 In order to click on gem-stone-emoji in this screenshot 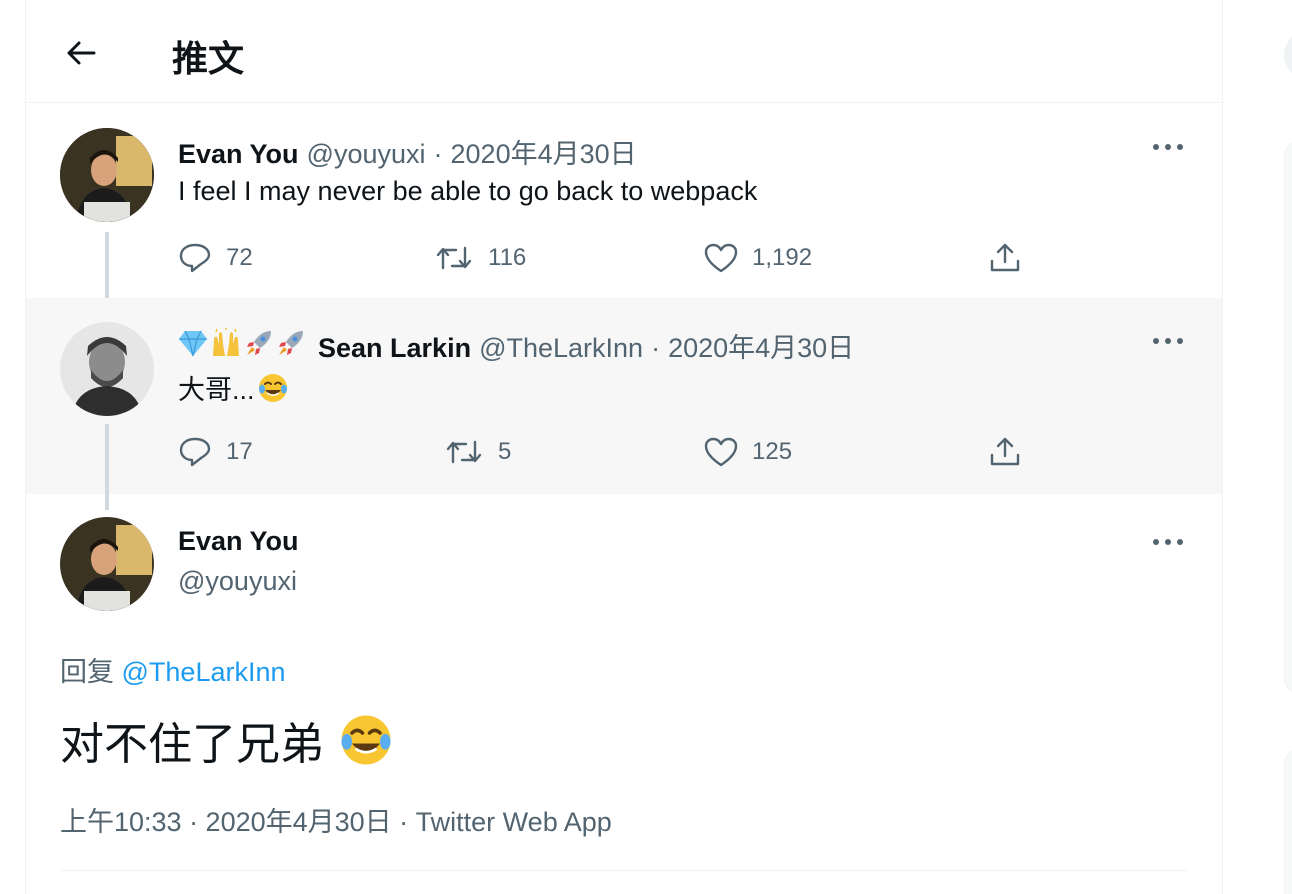, I will do `click(193, 343)`.